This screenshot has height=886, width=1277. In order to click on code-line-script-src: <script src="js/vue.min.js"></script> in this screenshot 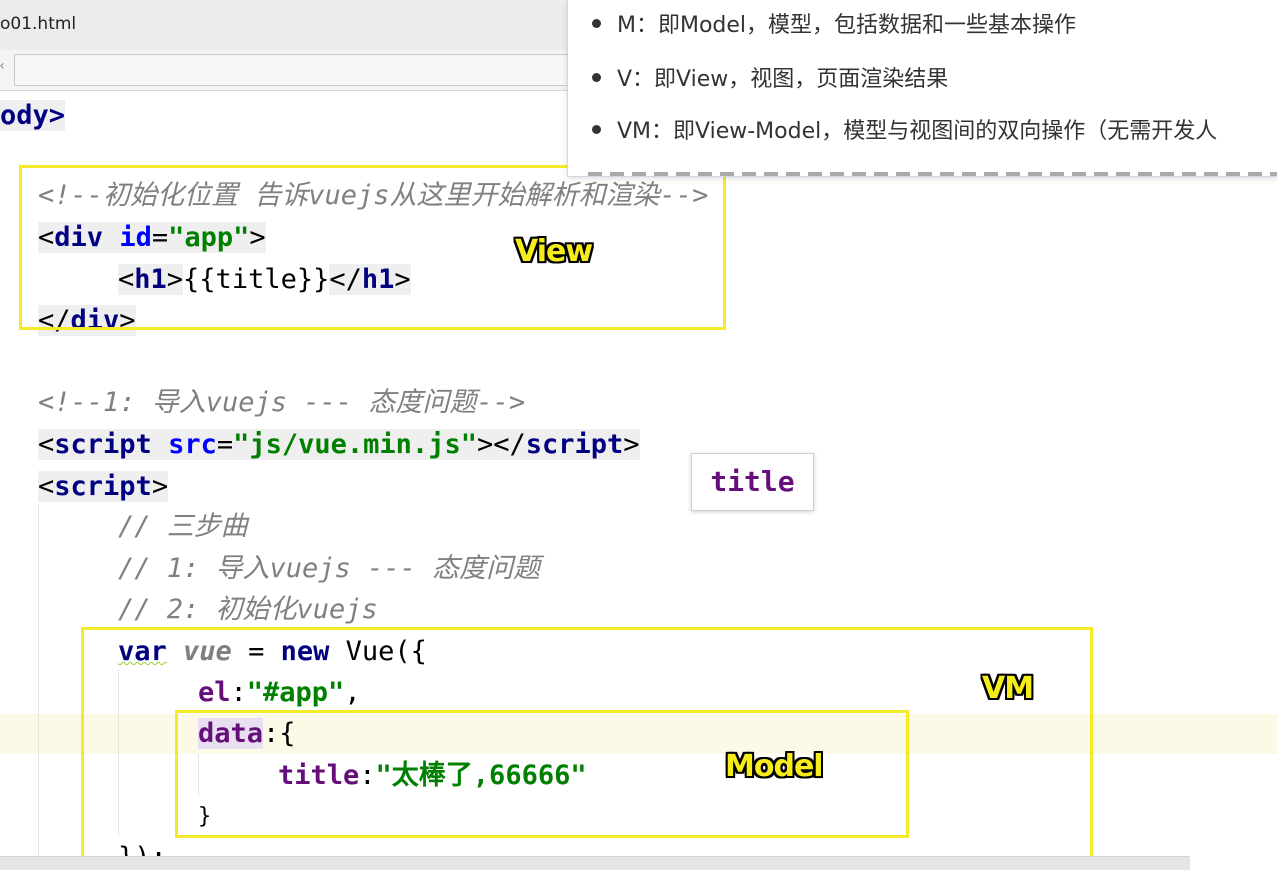, I will do `click(339, 444)`.